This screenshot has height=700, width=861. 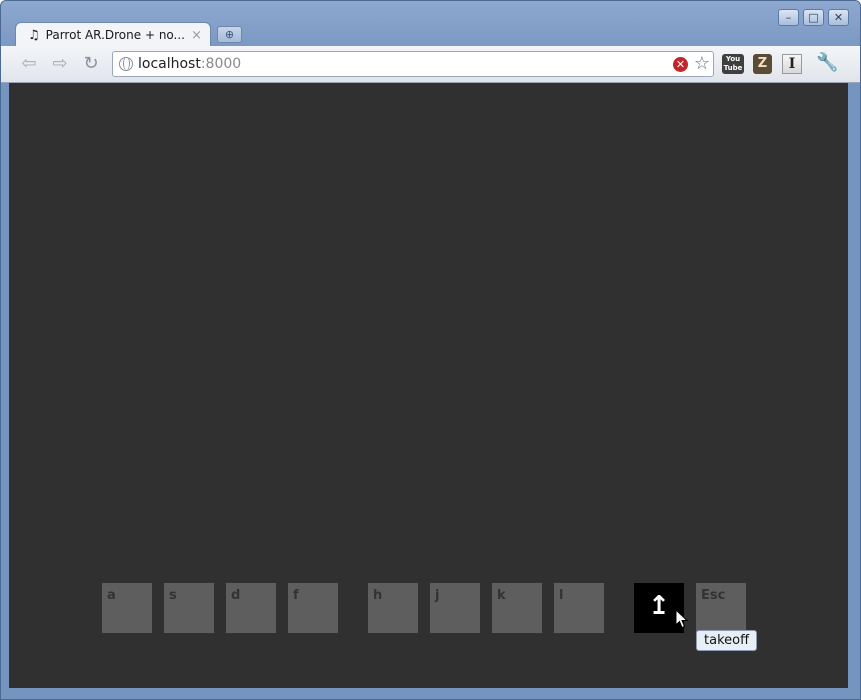 I want to click on window-controls: – □ ✕, so click(x=813, y=17).